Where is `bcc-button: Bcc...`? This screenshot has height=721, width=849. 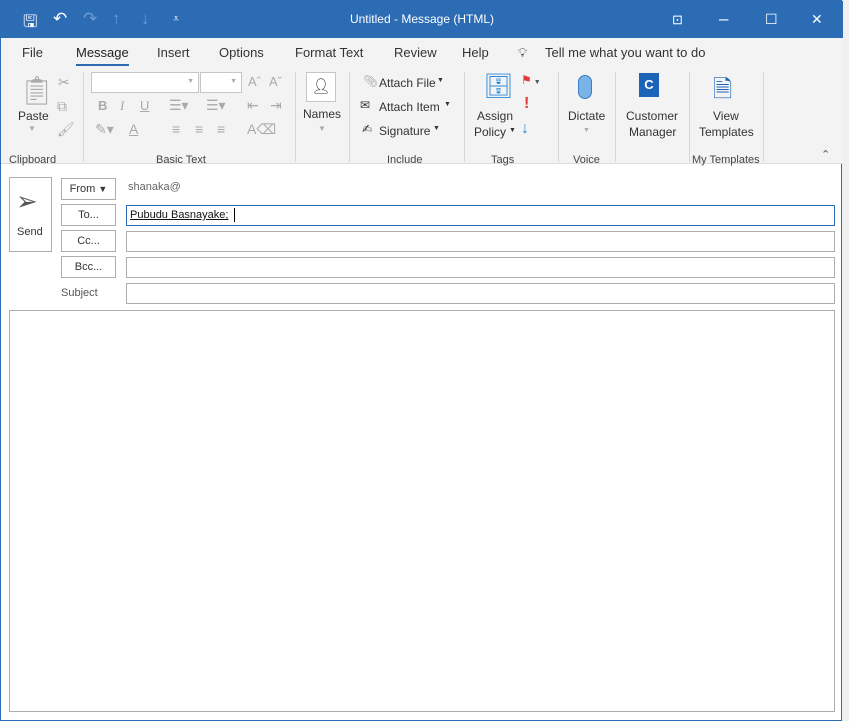 bcc-button: Bcc... is located at coordinates (88, 267).